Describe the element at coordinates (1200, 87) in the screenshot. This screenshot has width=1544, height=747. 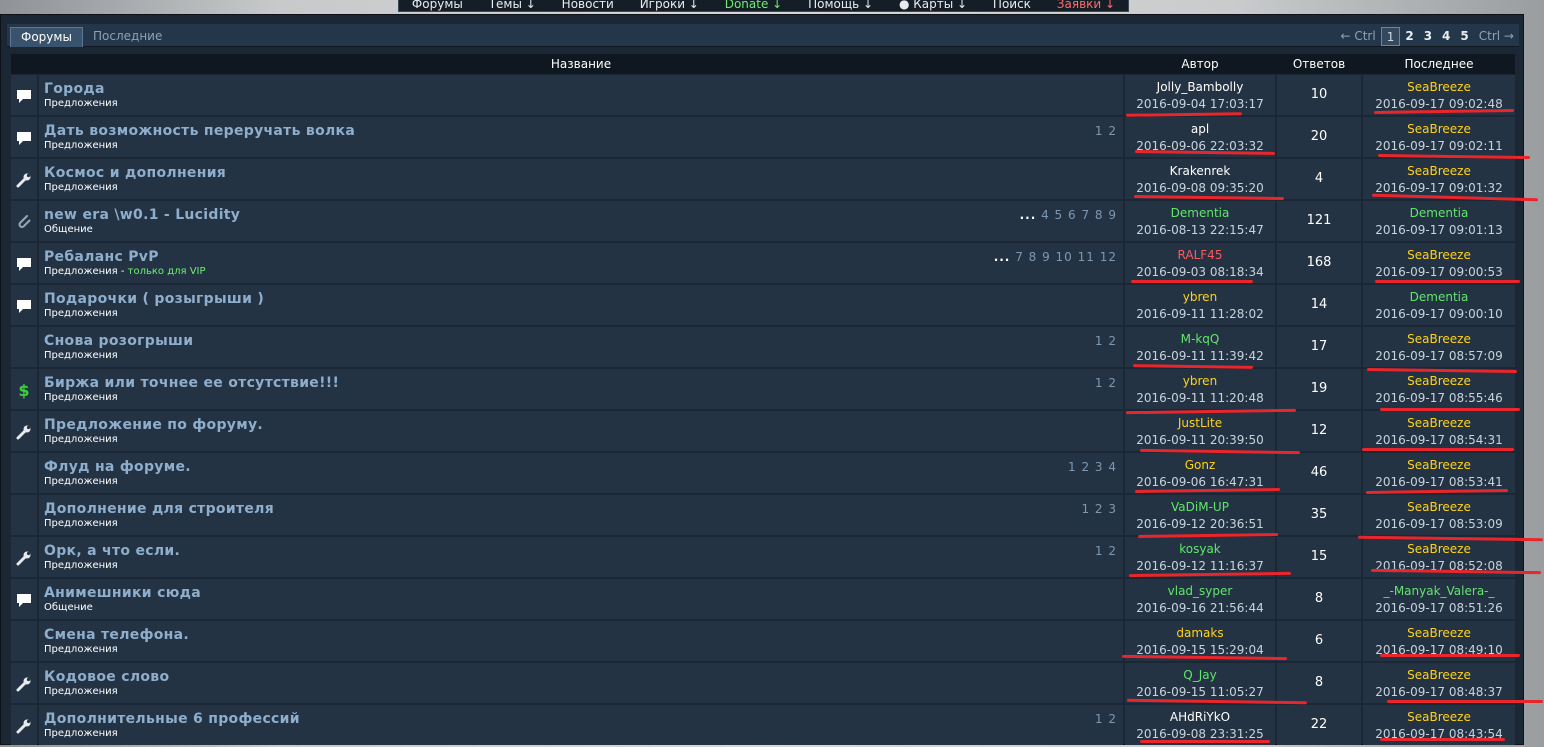
I see `author-name-link: Jolly_Bambolly` at that location.